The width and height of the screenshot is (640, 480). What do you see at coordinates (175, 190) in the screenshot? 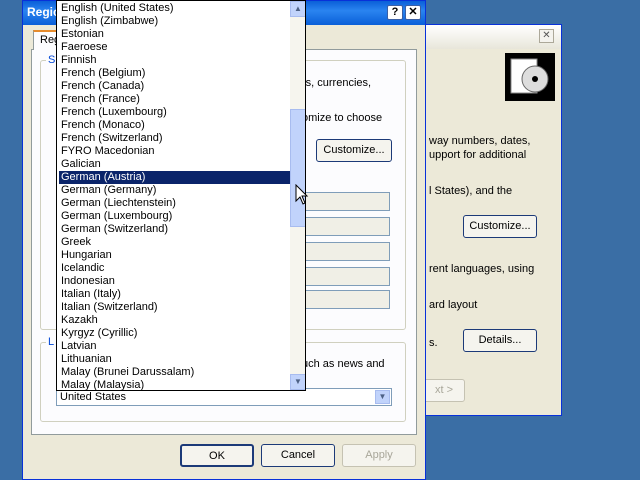
I see `list-item: German (Germany)` at bounding box center [175, 190].